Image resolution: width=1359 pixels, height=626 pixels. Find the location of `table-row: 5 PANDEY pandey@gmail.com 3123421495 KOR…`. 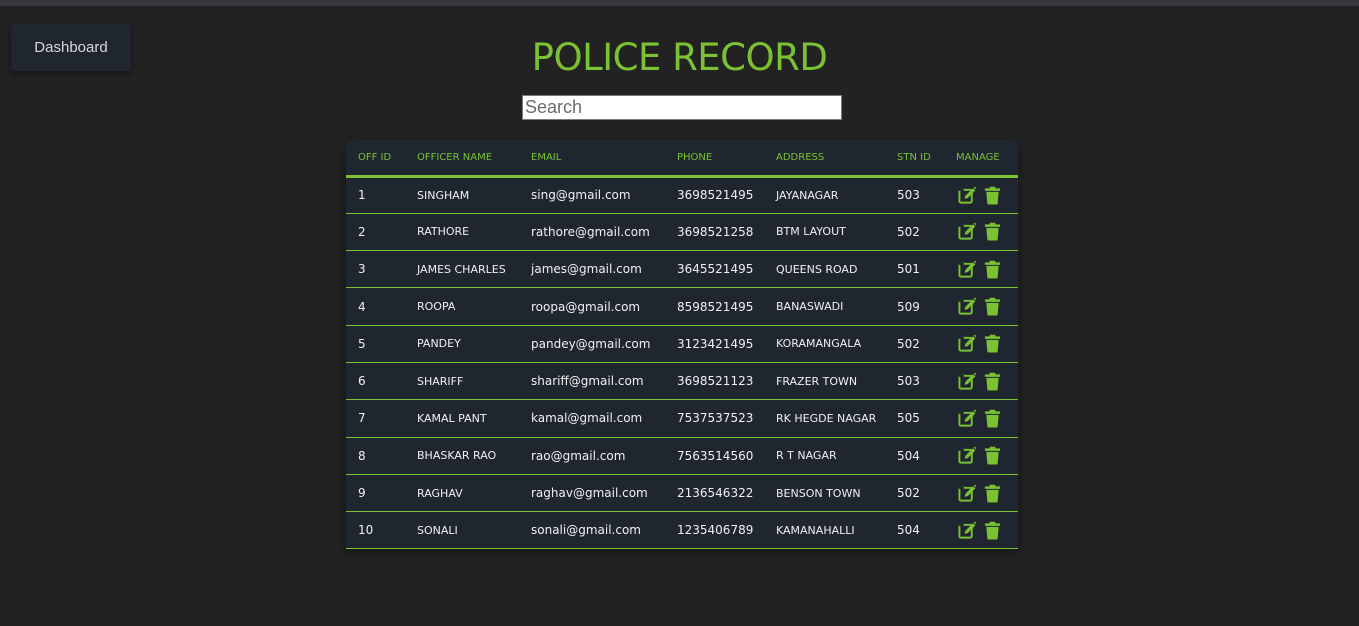

table-row: 5 PANDEY pandey@gmail.com 3123421495 KOR… is located at coordinates (682, 344).